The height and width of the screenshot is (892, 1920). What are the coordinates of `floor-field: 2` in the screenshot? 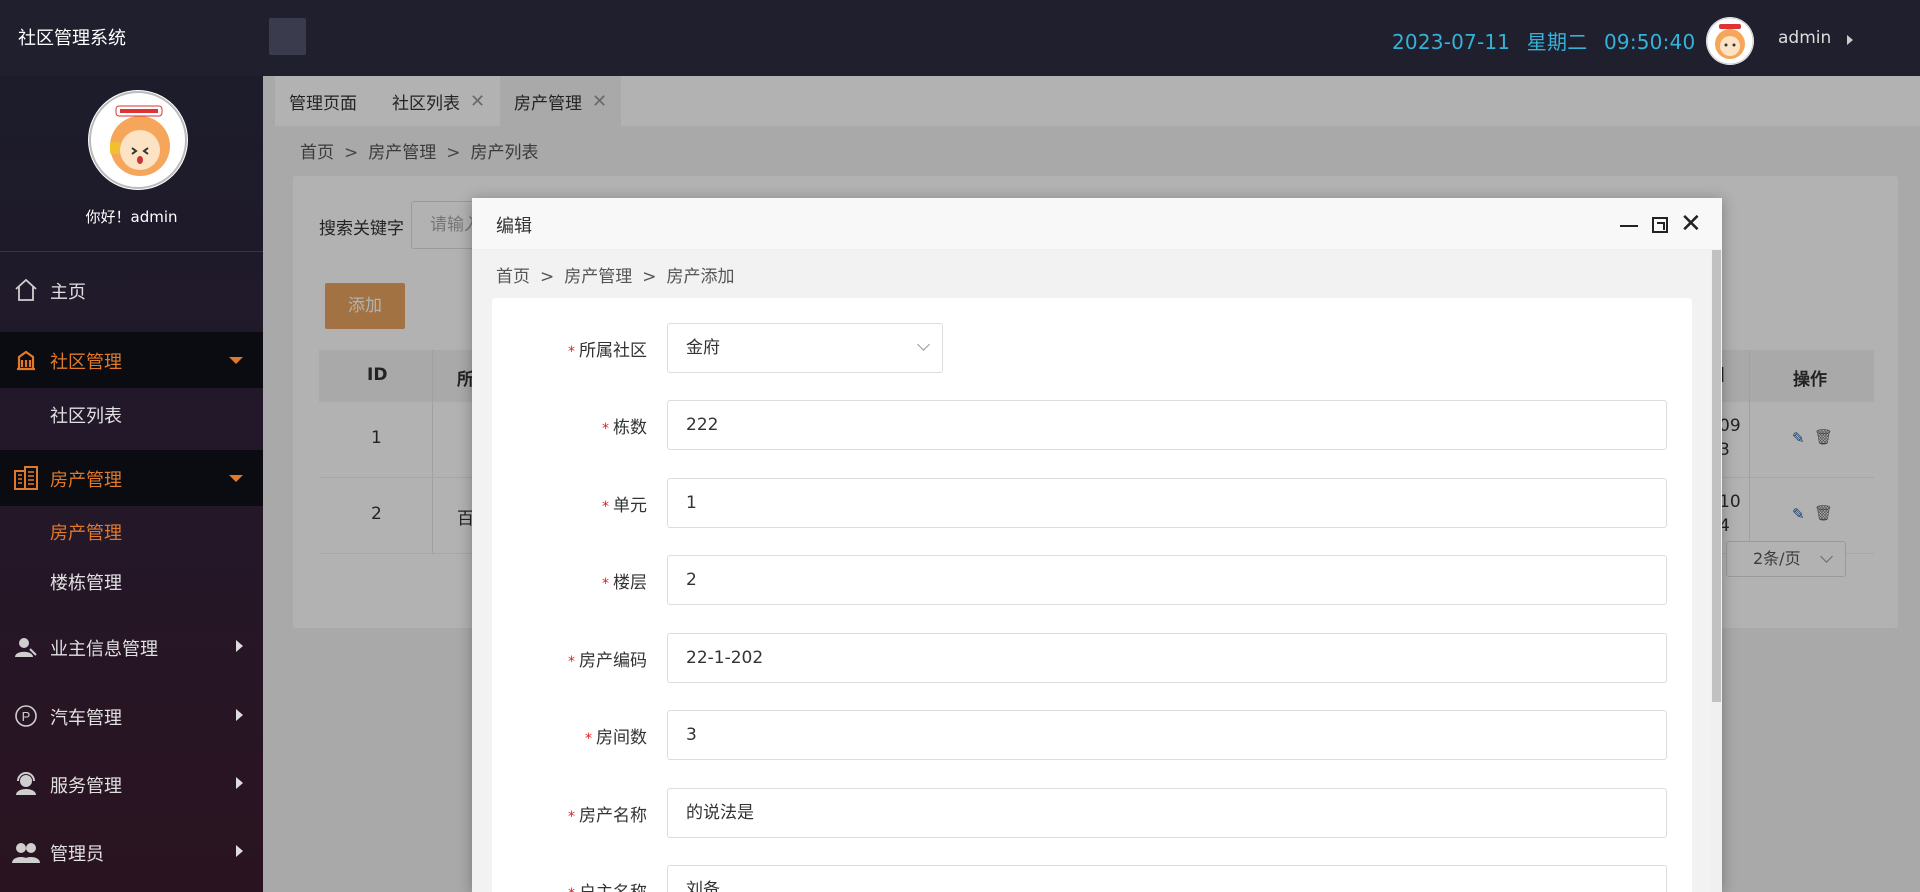 It's located at (1167, 580).